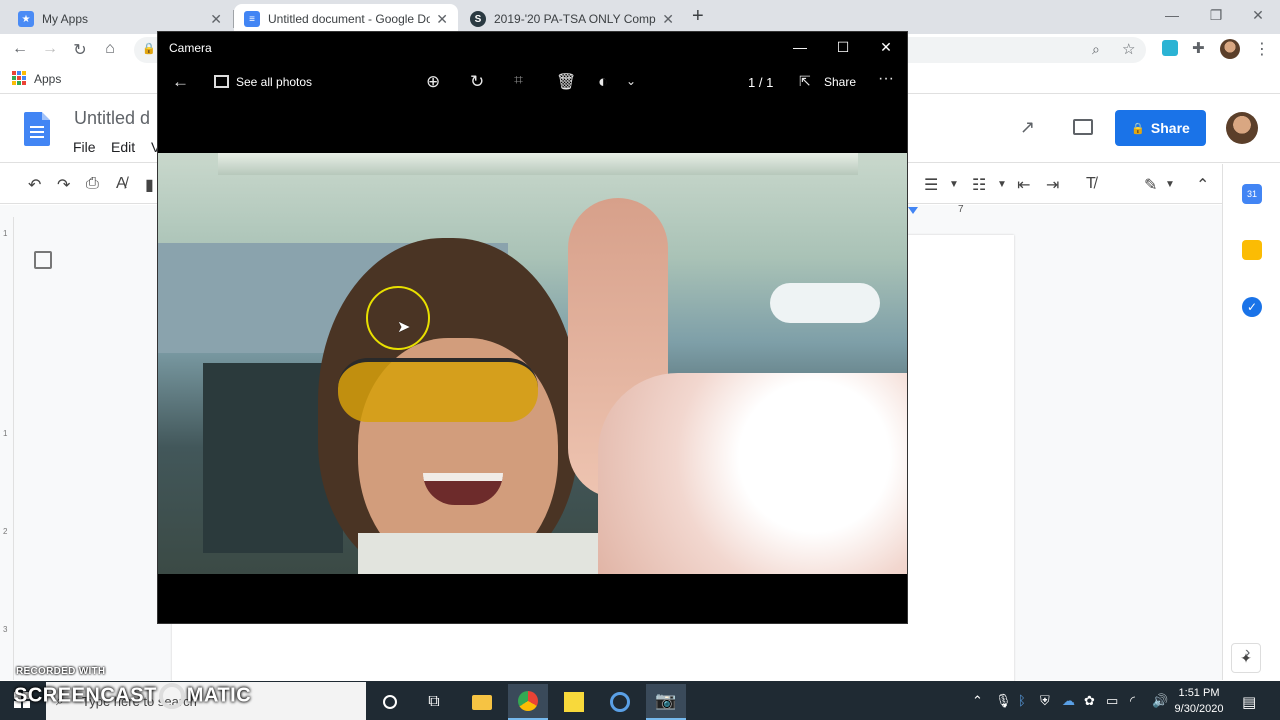 Image resolution: width=1280 pixels, height=720 pixels. What do you see at coordinates (1230, 49) in the screenshot?
I see `profile-avatar` at bounding box center [1230, 49].